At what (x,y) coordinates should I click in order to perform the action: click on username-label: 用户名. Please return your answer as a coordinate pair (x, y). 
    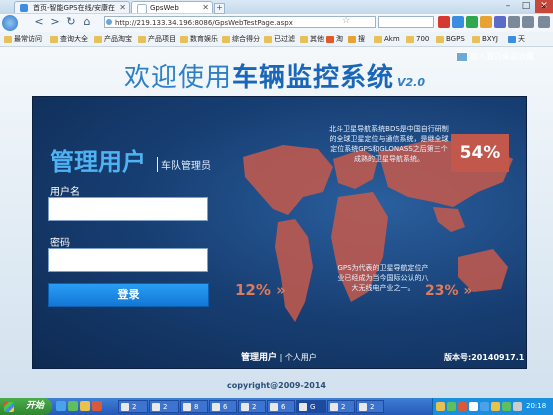
    Looking at the image, I should click on (65, 192).